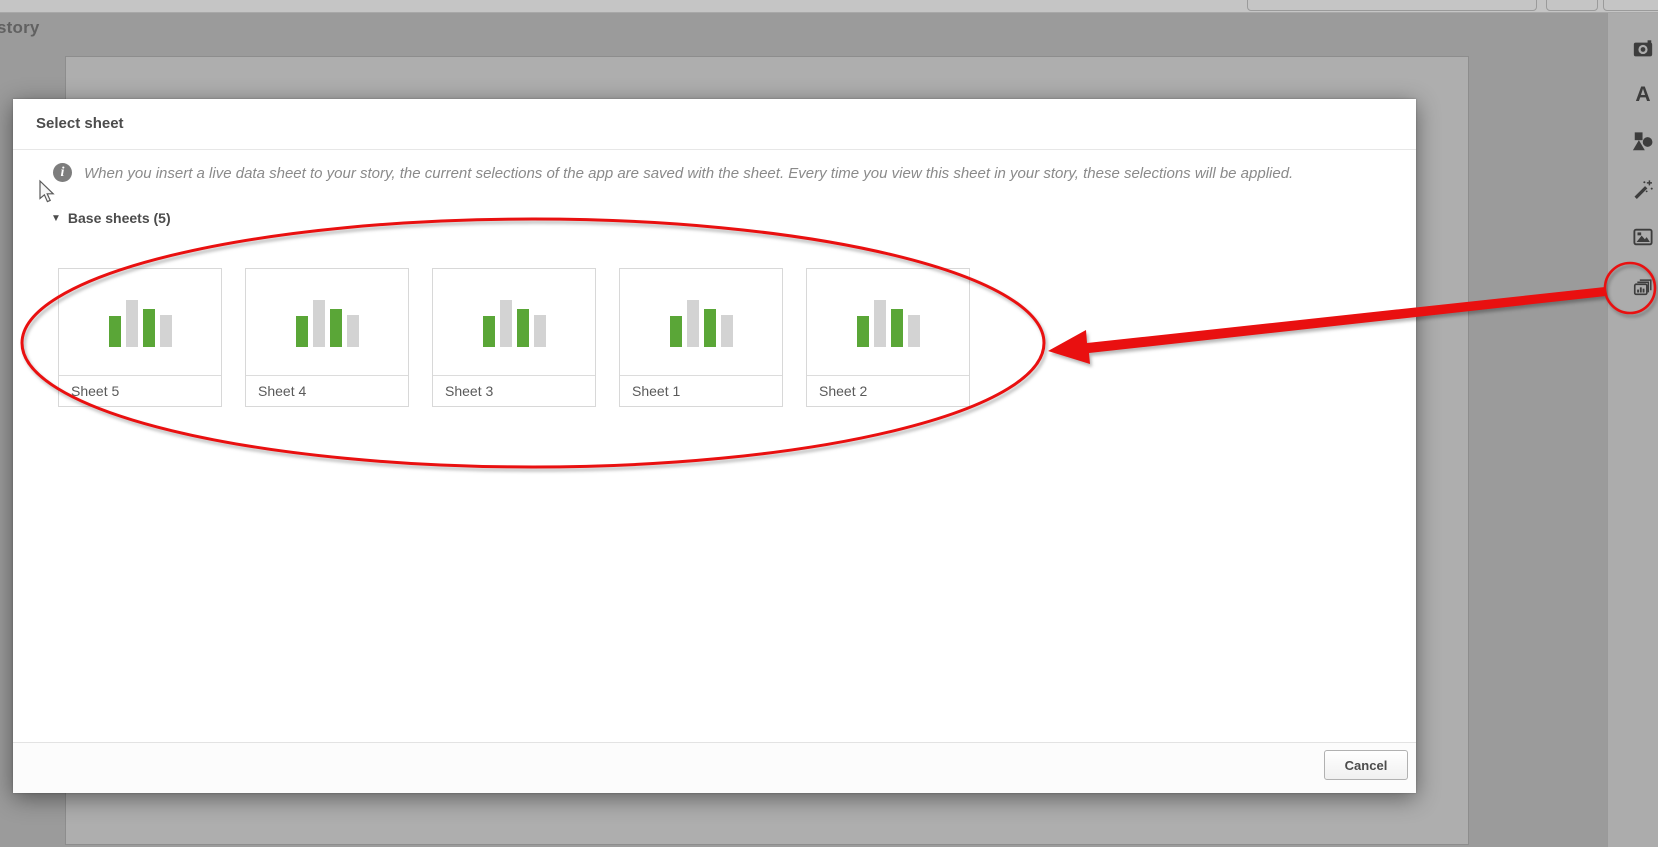  I want to click on svg-text: A, so click(1642, 94).